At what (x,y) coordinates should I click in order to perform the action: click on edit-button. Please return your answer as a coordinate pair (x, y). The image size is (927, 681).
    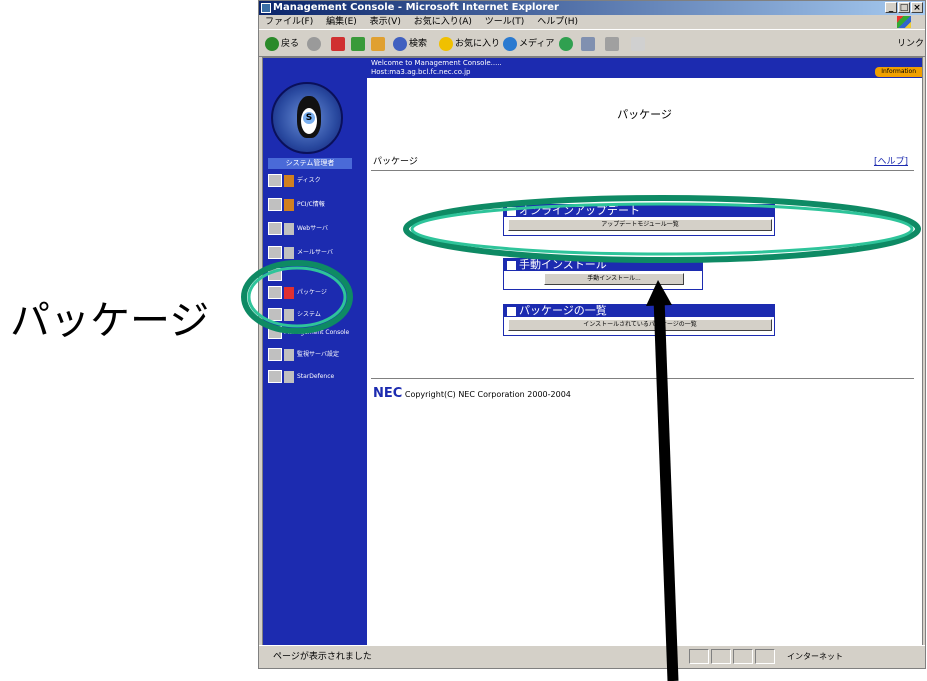
    Looking at the image, I should click on (639, 44).